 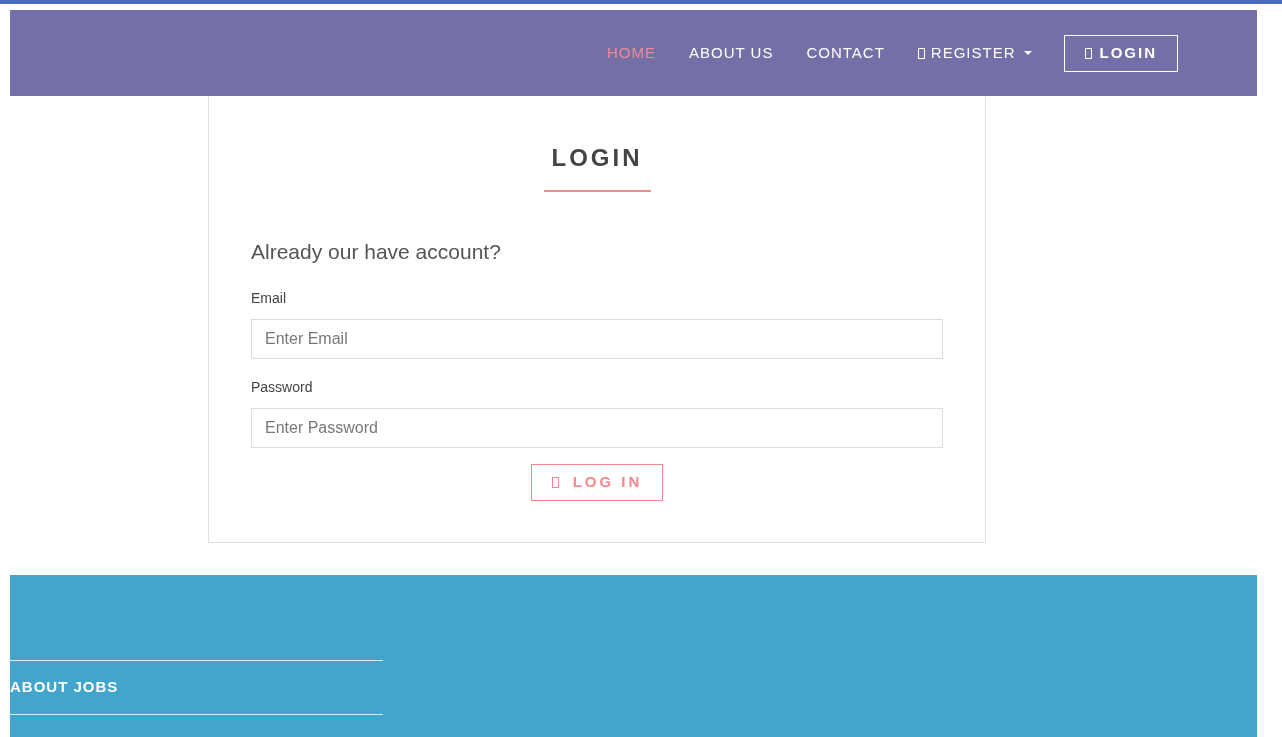 I want to click on nav-link: ABOUT US, so click(x=731, y=53).